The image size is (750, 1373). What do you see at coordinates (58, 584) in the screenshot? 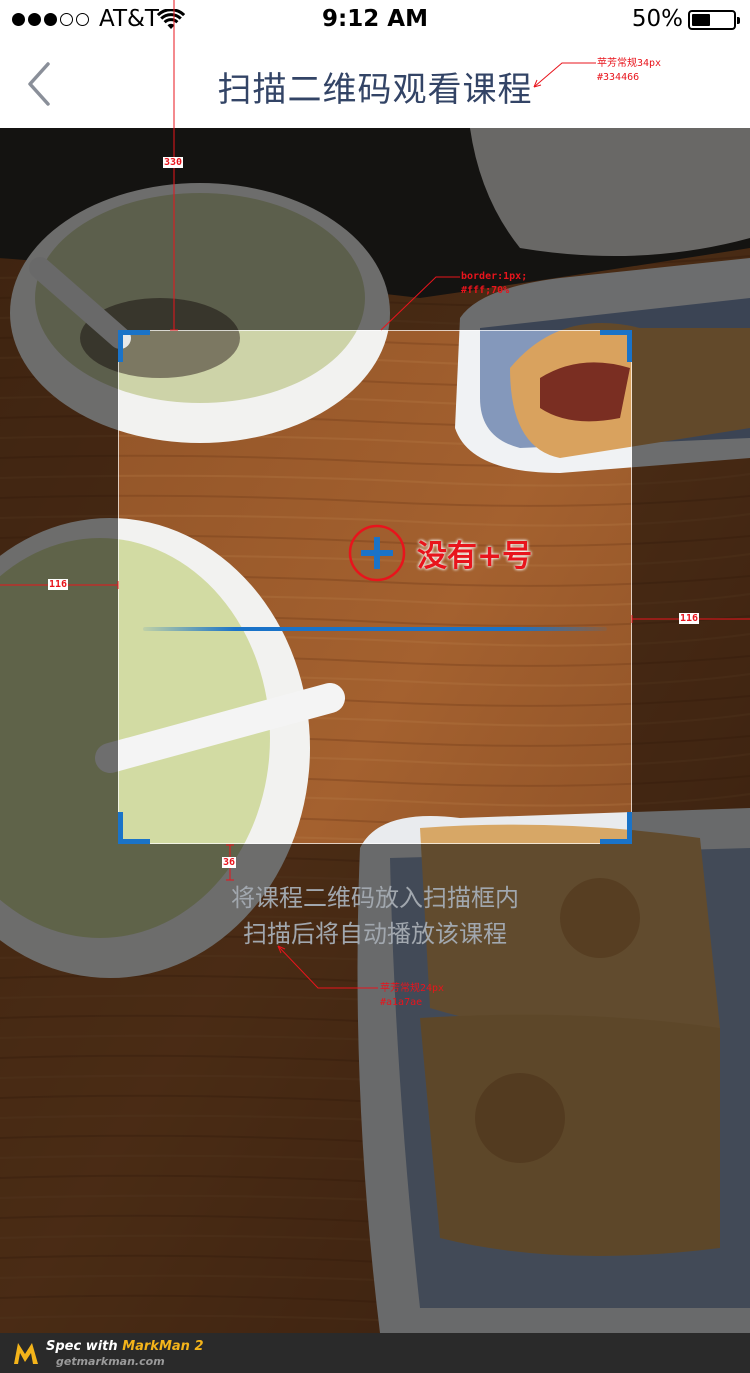
I see `dim-left-116: 116` at bounding box center [58, 584].